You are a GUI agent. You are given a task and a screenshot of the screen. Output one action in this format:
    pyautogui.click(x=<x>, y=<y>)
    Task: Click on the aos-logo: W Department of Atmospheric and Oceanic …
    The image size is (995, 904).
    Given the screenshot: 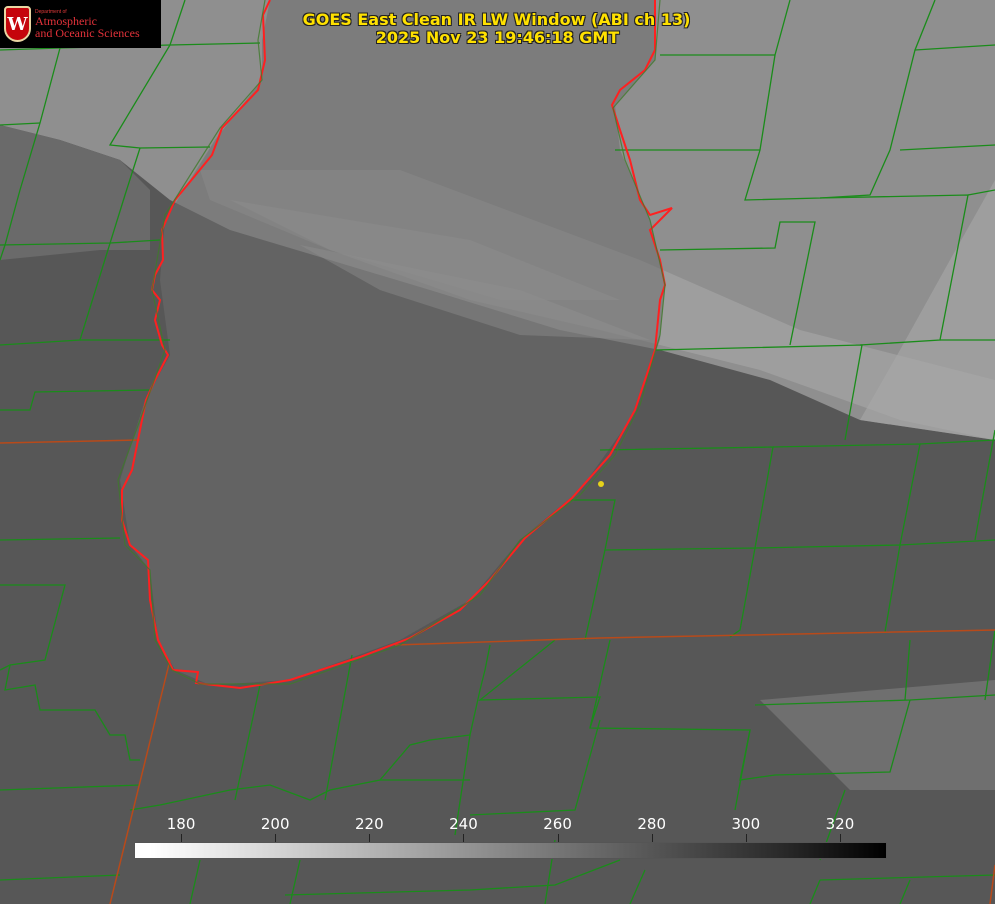 What is the action you would take?
    pyautogui.click(x=80, y=24)
    